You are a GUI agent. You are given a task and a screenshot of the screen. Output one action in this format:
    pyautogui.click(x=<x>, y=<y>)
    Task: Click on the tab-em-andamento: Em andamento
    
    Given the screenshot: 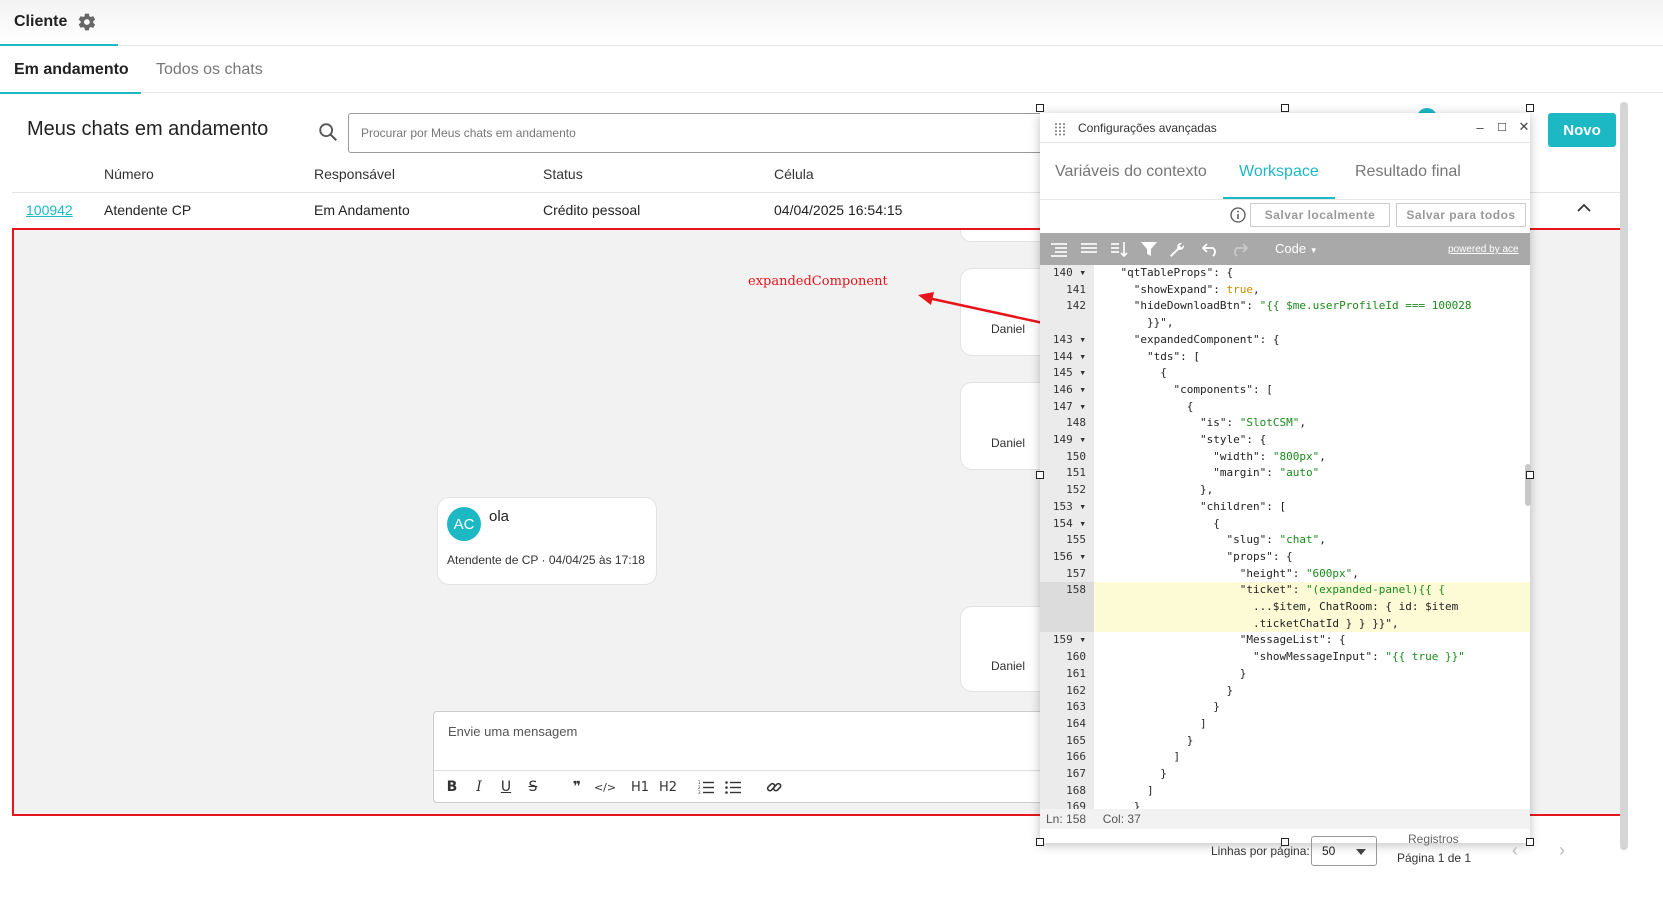 What is the action you would take?
    pyautogui.click(x=70, y=70)
    